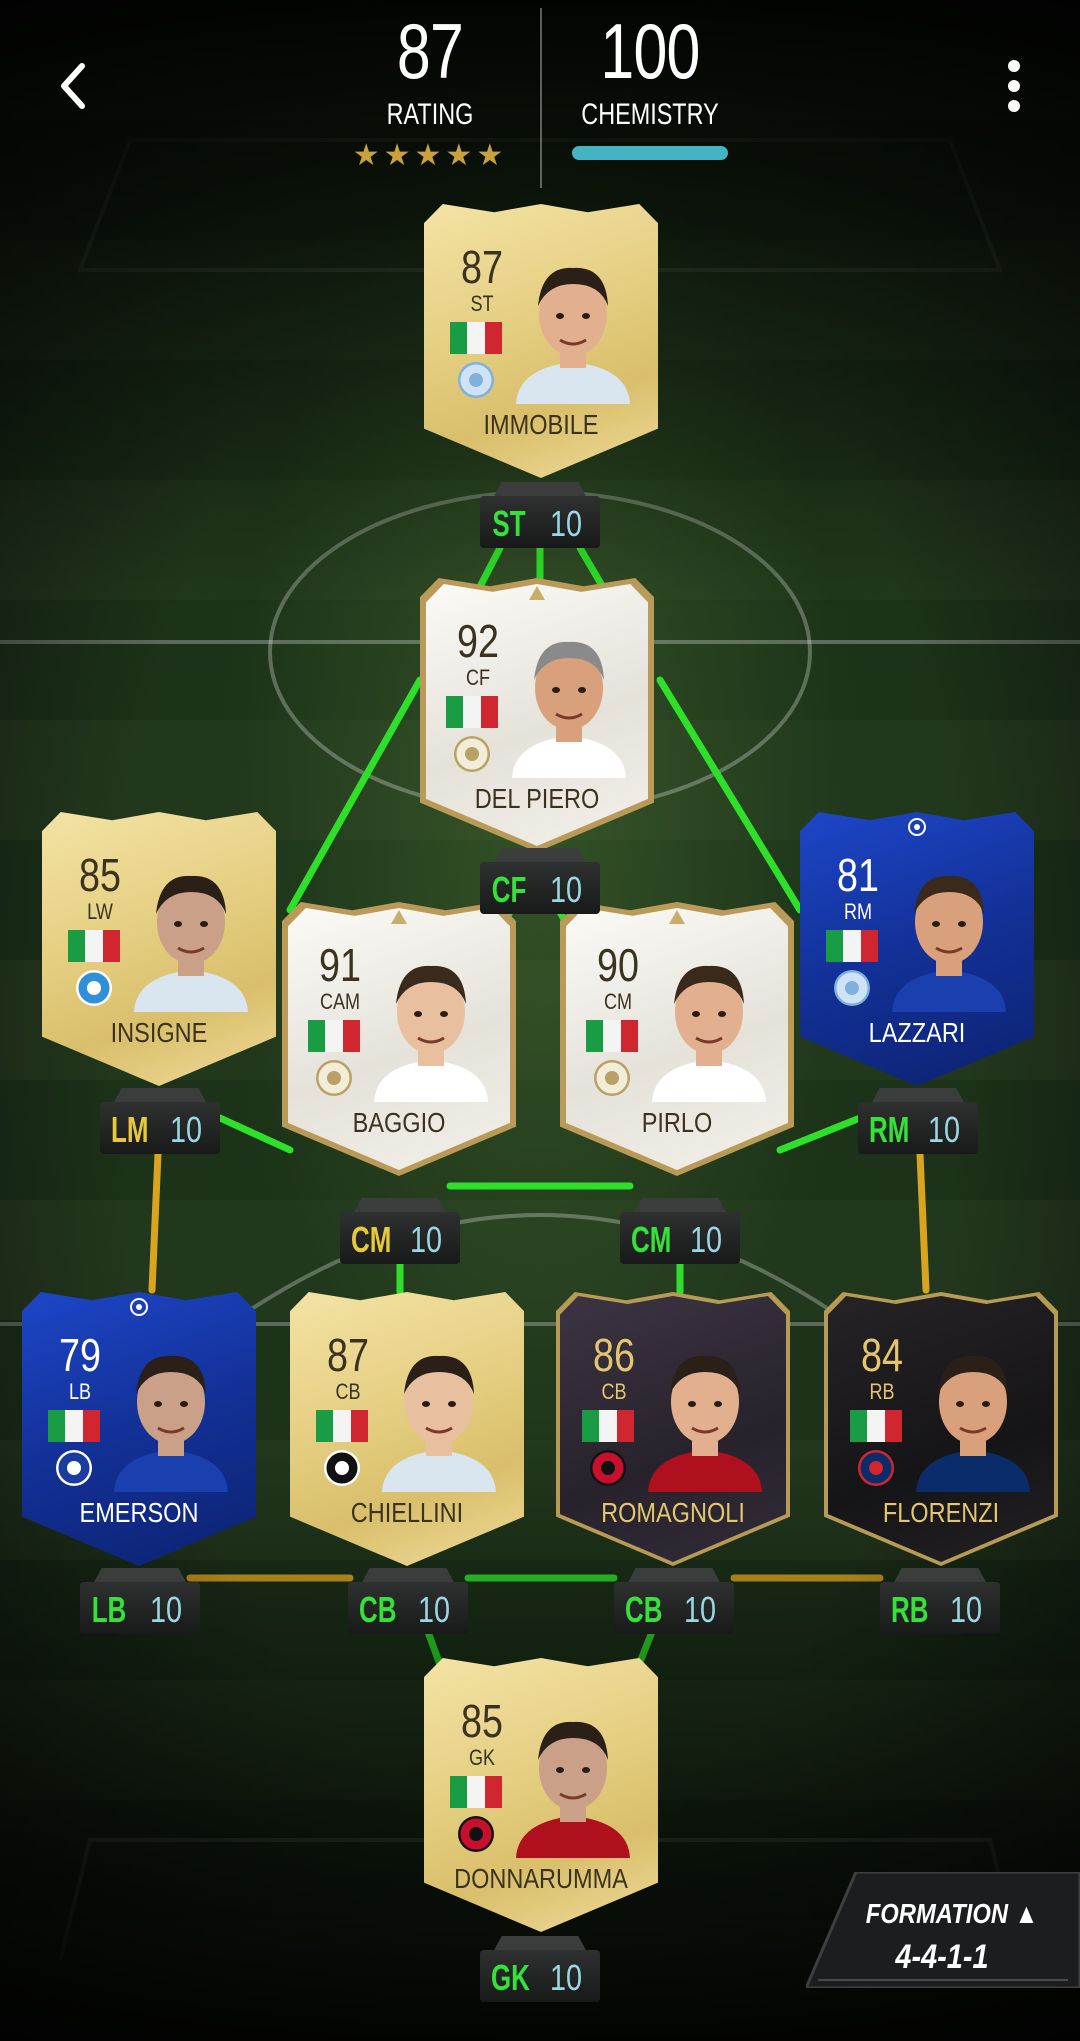 The height and width of the screenshot is (2041, 1080). What do you see at coordinates (941, 1429) in the screenshot?
I see `player-card-florenzi: 84 RB FLORENZI` at bounding box center [941, 1429].